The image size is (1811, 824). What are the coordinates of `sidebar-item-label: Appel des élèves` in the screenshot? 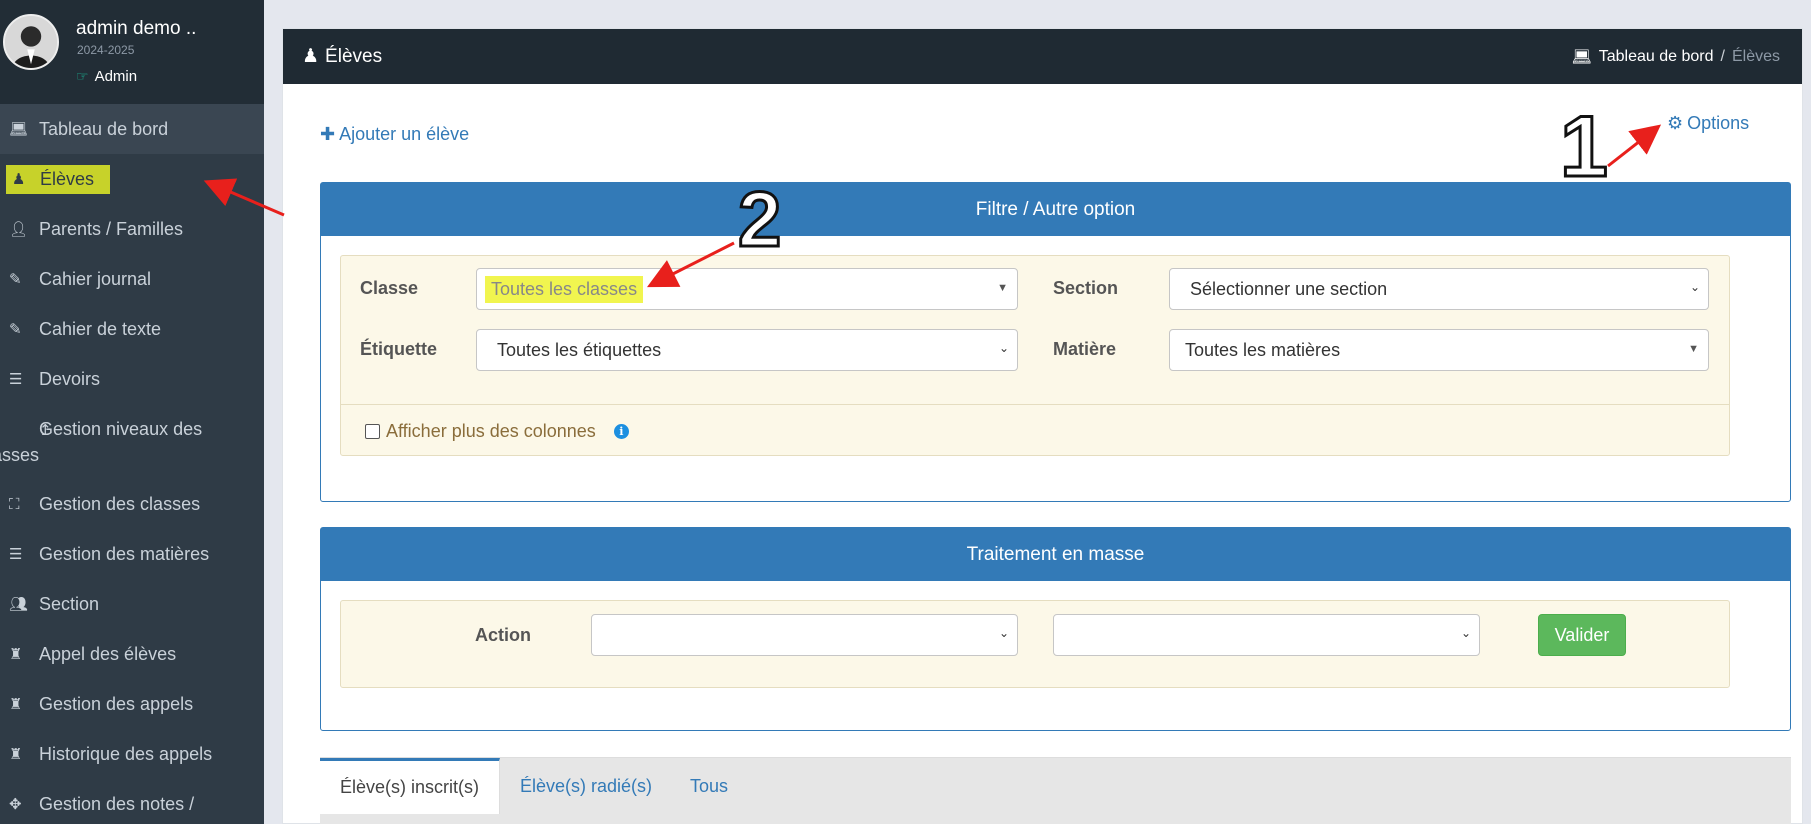 It's located at (108, 653).